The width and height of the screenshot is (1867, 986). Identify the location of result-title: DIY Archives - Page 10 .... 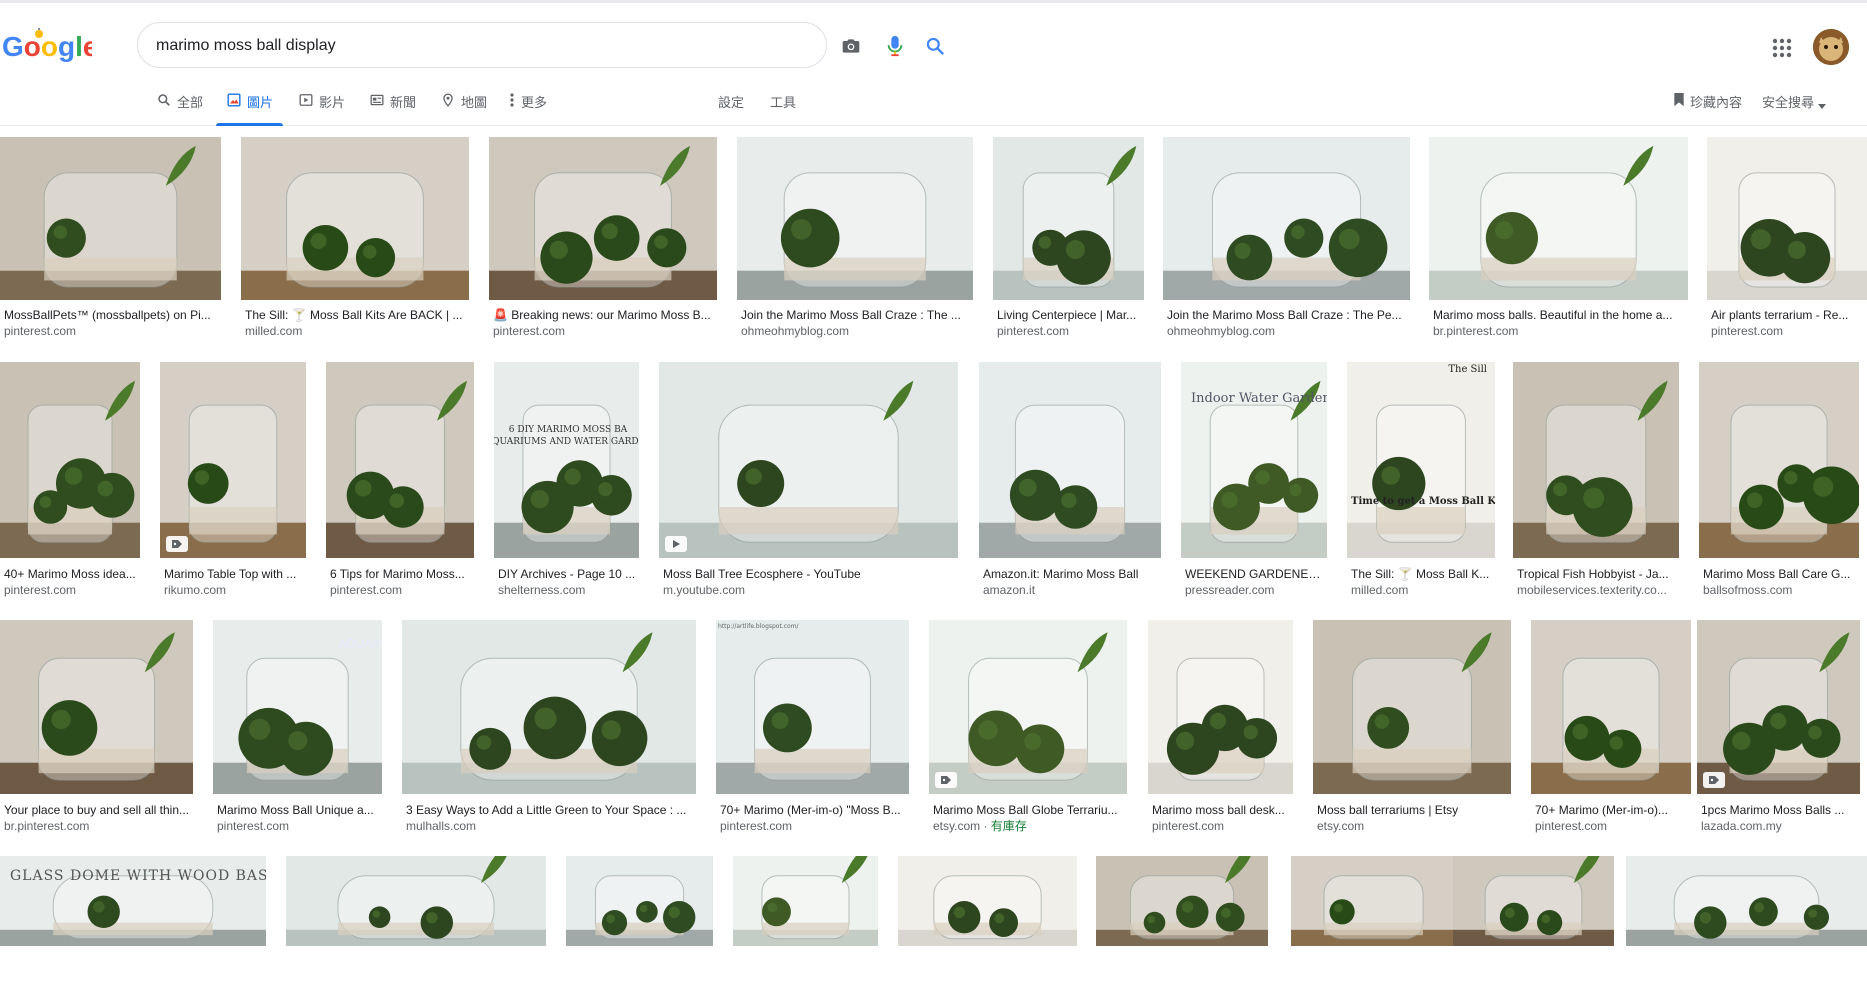
(567, 574).